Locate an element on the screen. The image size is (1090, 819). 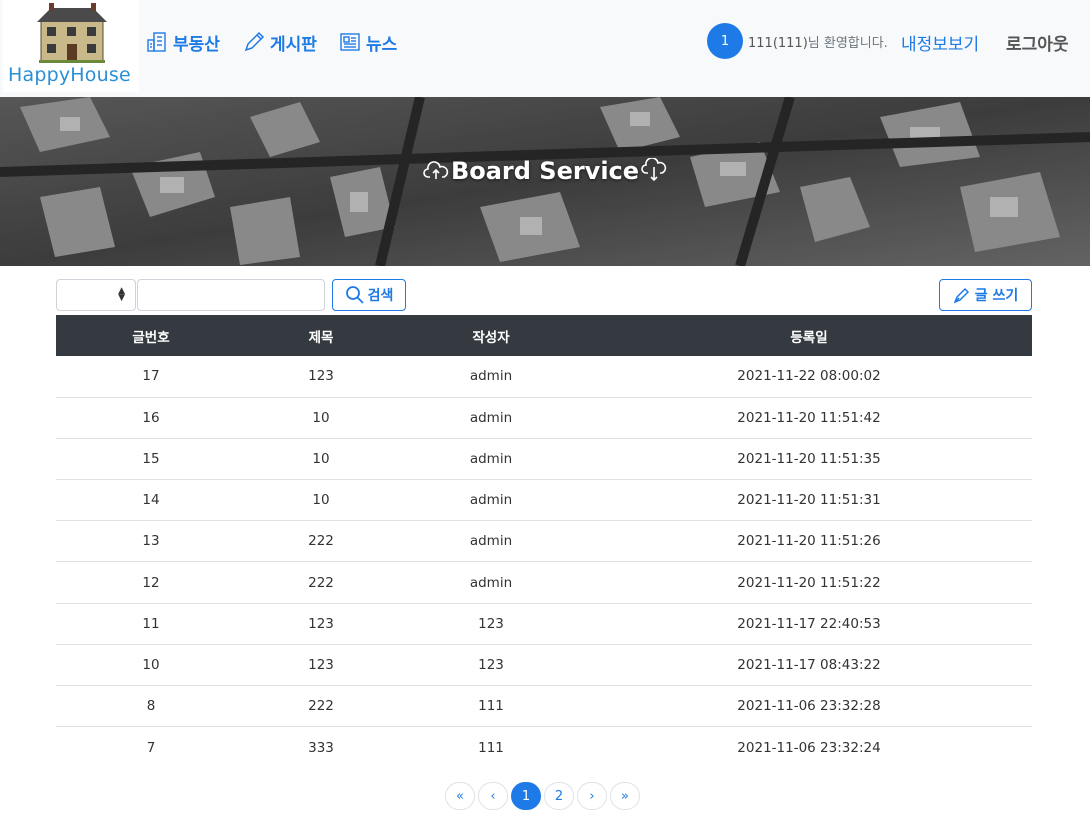
building-icon is located at coordinates (156, 42).